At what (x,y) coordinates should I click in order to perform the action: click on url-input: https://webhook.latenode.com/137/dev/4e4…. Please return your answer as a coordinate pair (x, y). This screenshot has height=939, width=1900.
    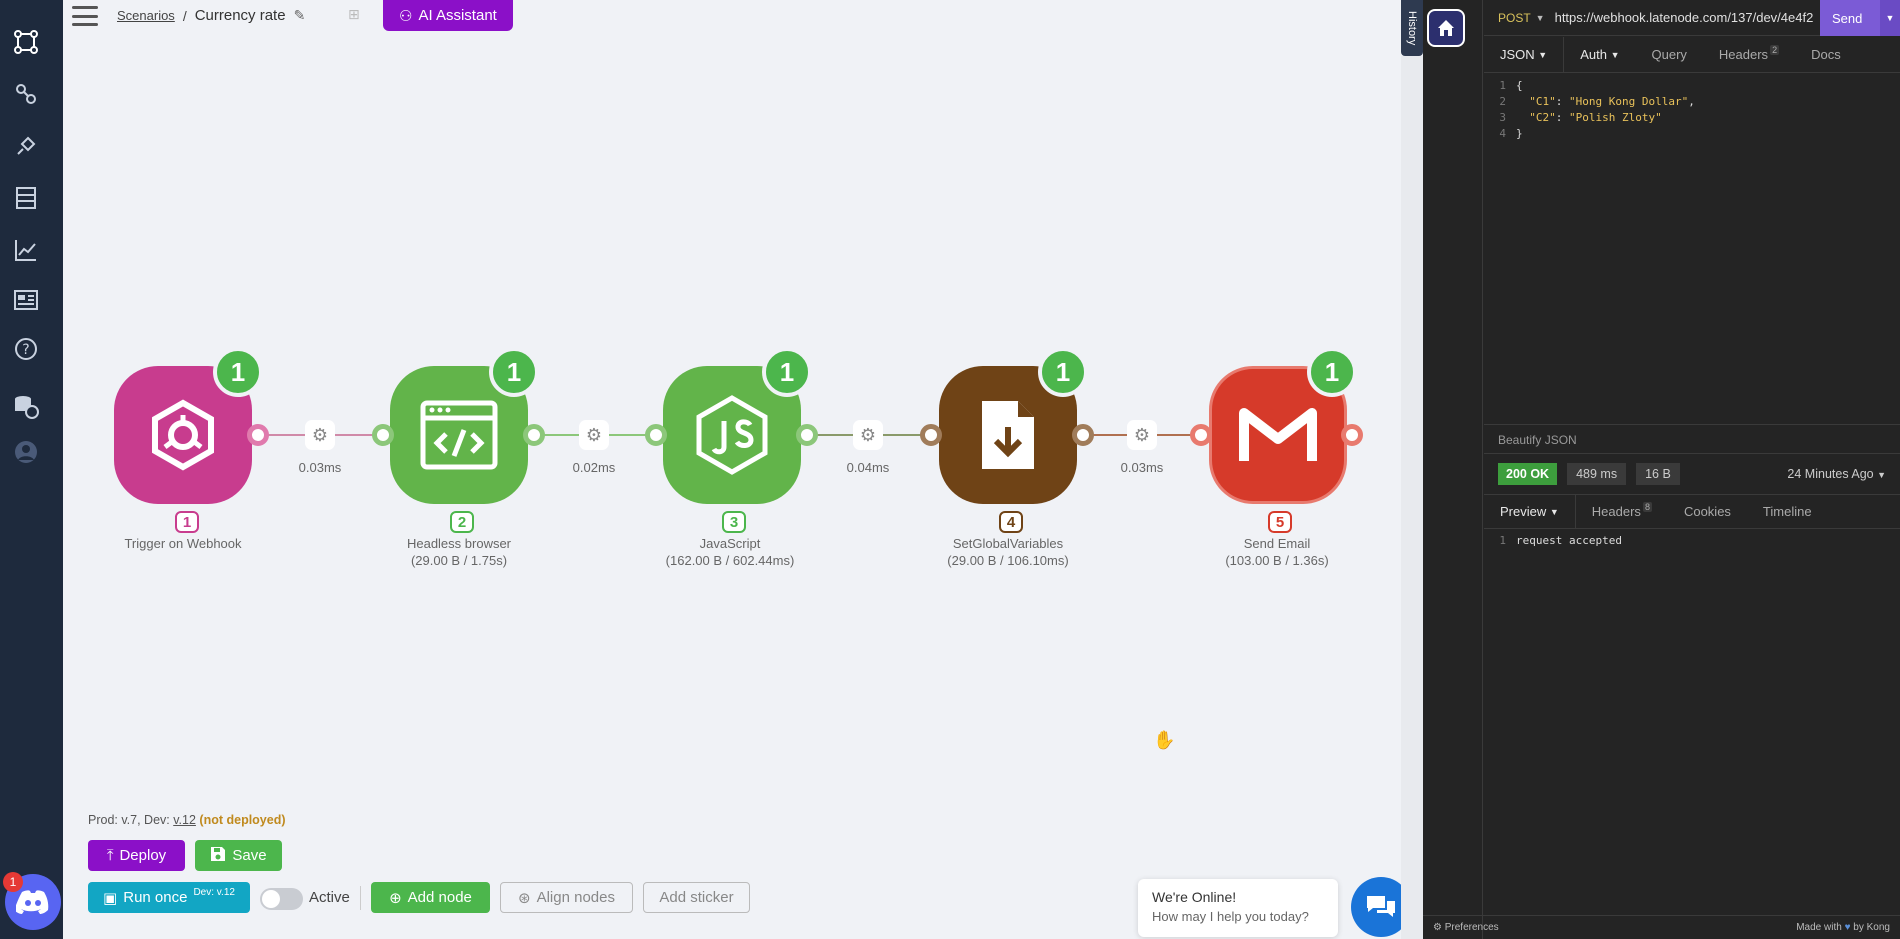
    Looking at the image, I should click on (1690, 17).